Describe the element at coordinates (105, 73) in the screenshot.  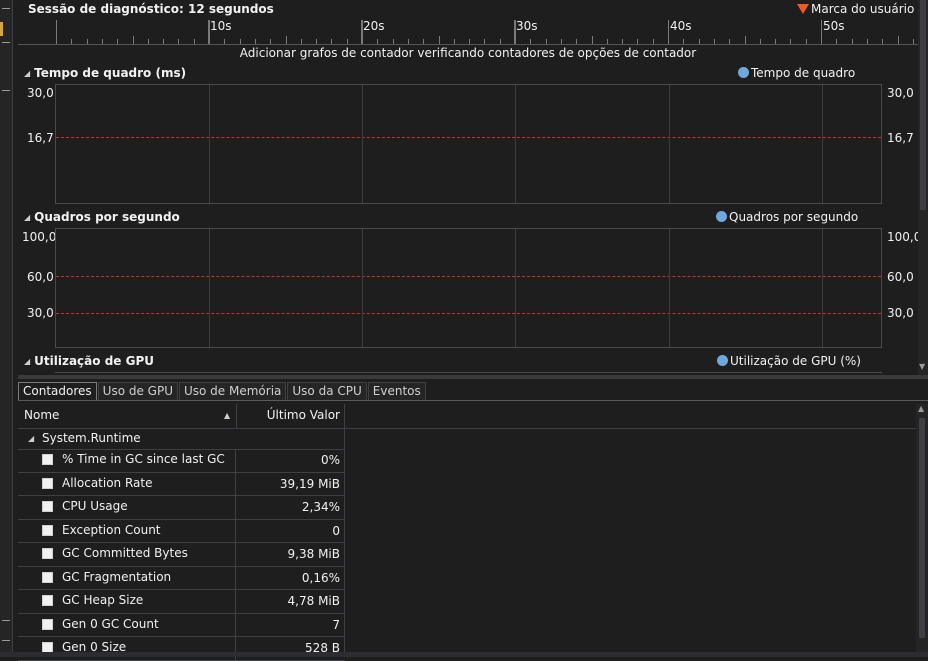
I see `section-frame-time-title: ◢ Tempo de quadro (ms)` at that location.